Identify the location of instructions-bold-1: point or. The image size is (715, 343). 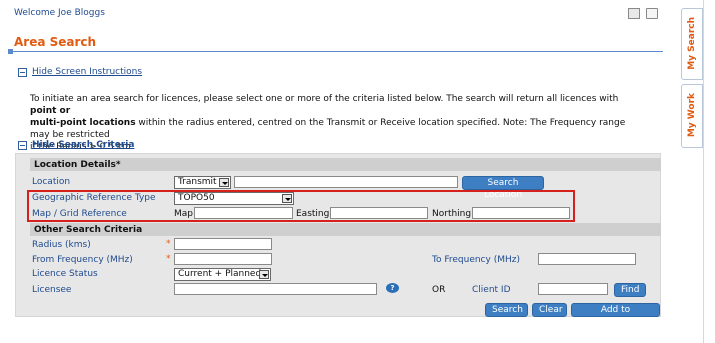
(50, 111).